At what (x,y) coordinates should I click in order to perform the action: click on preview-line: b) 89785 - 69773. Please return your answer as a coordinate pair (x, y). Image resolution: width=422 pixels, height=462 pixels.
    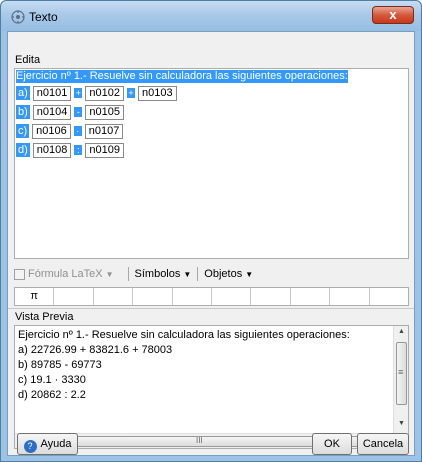
    Looking at the image, I should click on (60, 365).